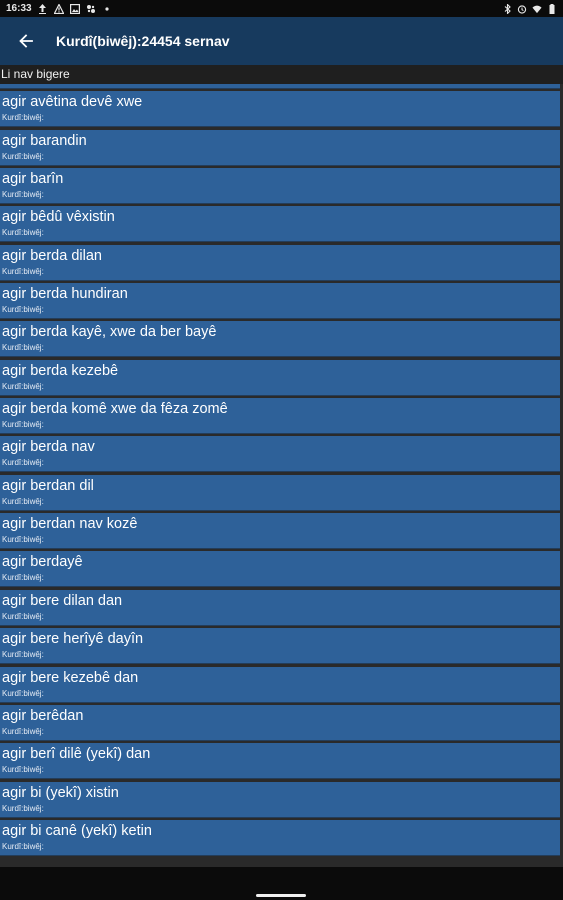 This screenshot has width=563, height=900. Describe the element at coordinates (280, 224) in the screenshot. I see `list-item: agir bêdû vêxistin Kurdî:biwêj:` at that location.